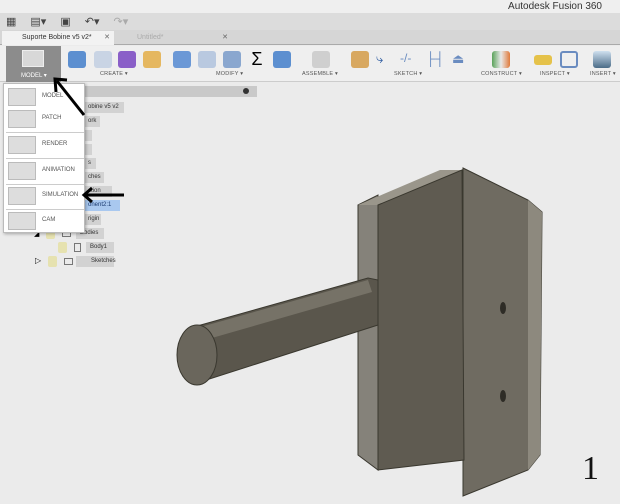 The height and width of the screenshot is (504, 620). I want to click on rod-end-cap, so click(197, 355).